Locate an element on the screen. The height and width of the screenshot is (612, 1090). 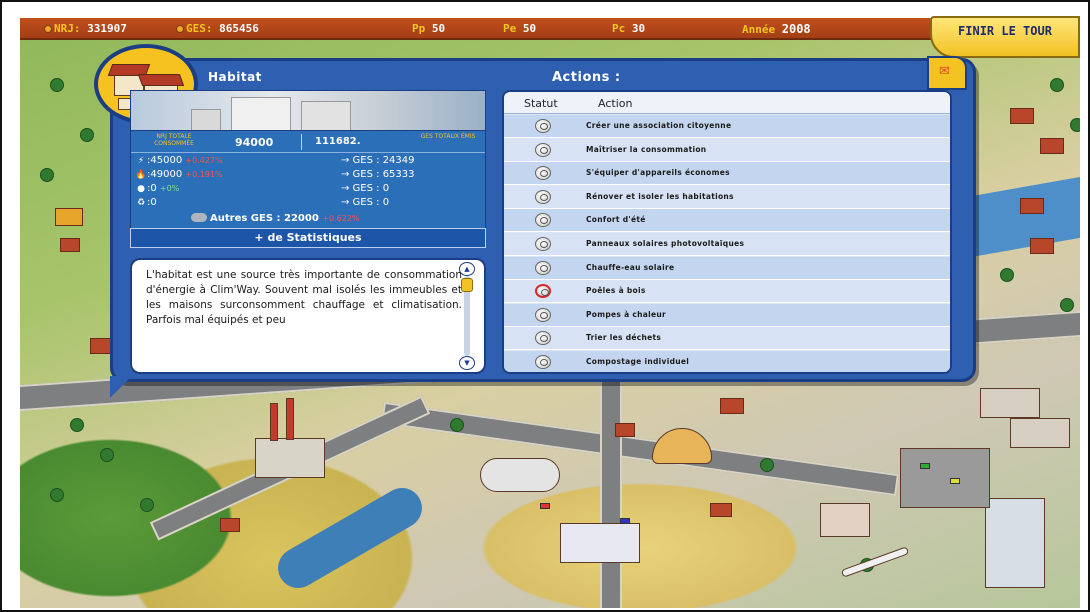
scroll-thumb is located at coordinates (467, 285).